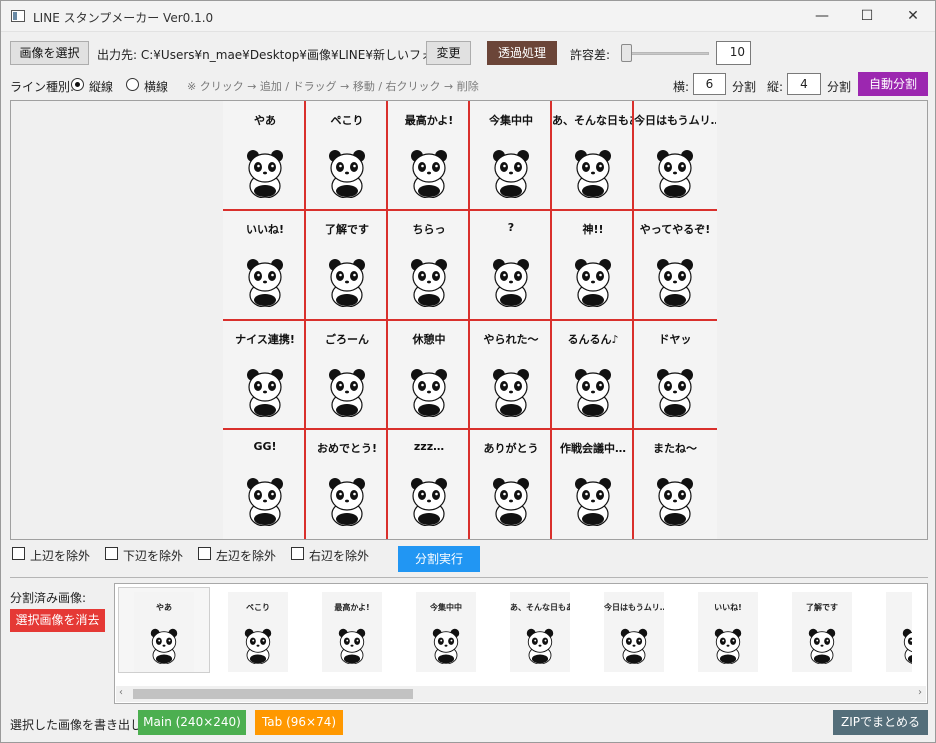 Image resolution: width=936 pixels, height=743 pixels. Describe the element at coordinates (709, 84) in the screenshot. I see `cols-input: 6` at that location.